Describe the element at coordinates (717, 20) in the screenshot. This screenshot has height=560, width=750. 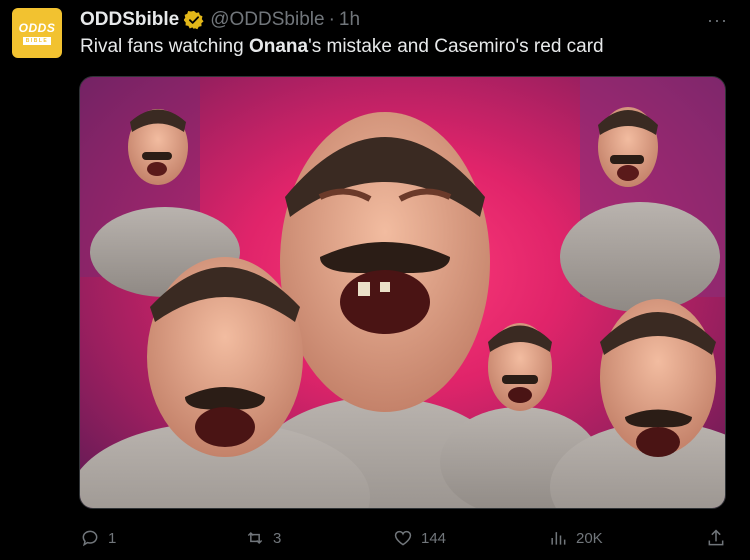
I see `more-options-icon: ···` at that location.